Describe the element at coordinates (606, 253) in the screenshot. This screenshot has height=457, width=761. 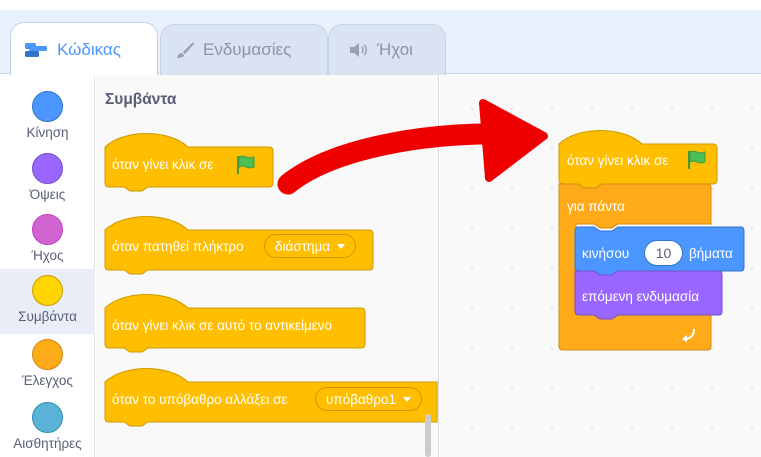
I see `move-block-prefix: κινήσου` at that location.